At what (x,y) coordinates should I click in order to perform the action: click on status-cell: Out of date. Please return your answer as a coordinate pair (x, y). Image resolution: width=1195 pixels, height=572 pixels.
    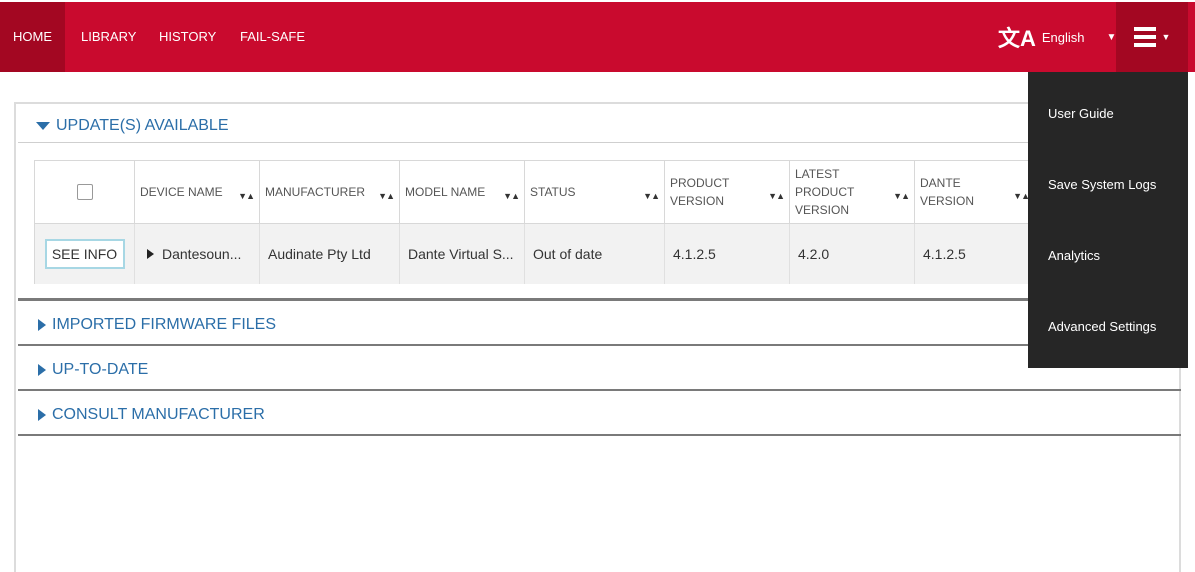
    Looking at the image, I should click on (595, 254).